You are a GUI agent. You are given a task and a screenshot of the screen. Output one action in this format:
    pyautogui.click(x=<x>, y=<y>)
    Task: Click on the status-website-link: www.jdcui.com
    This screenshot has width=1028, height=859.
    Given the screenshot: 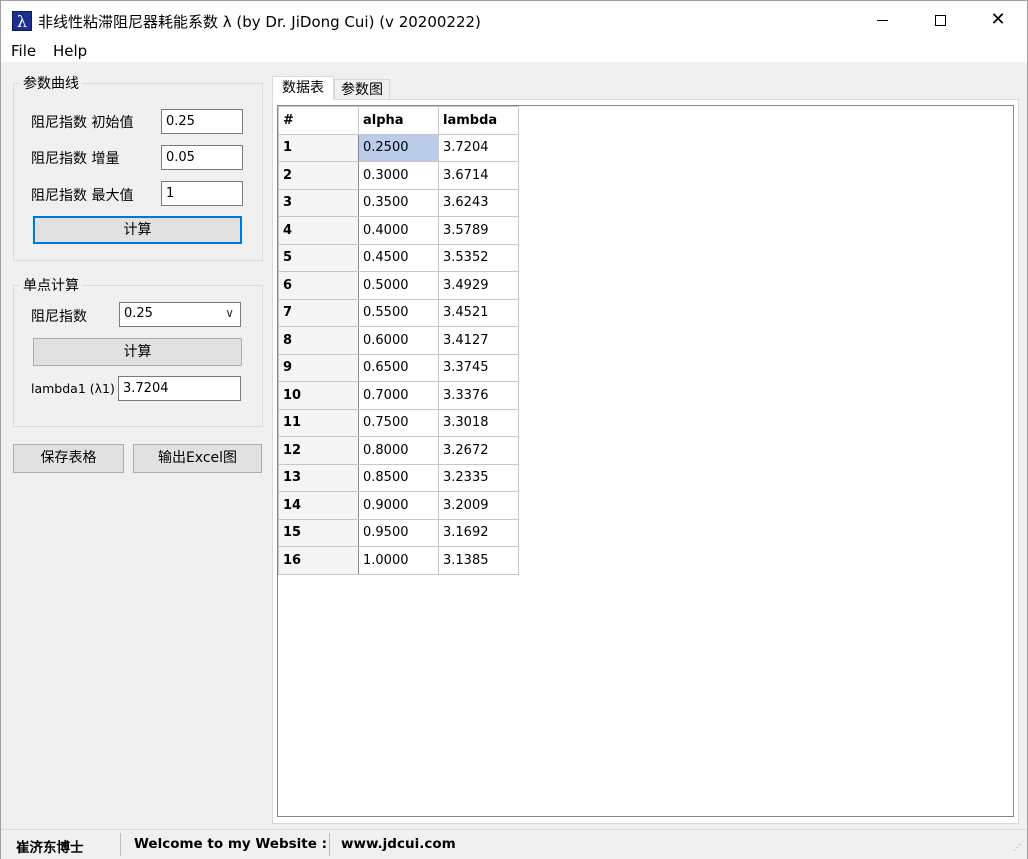 What is the action you would take?
    pyautogui.click(x=398, y=844)
    